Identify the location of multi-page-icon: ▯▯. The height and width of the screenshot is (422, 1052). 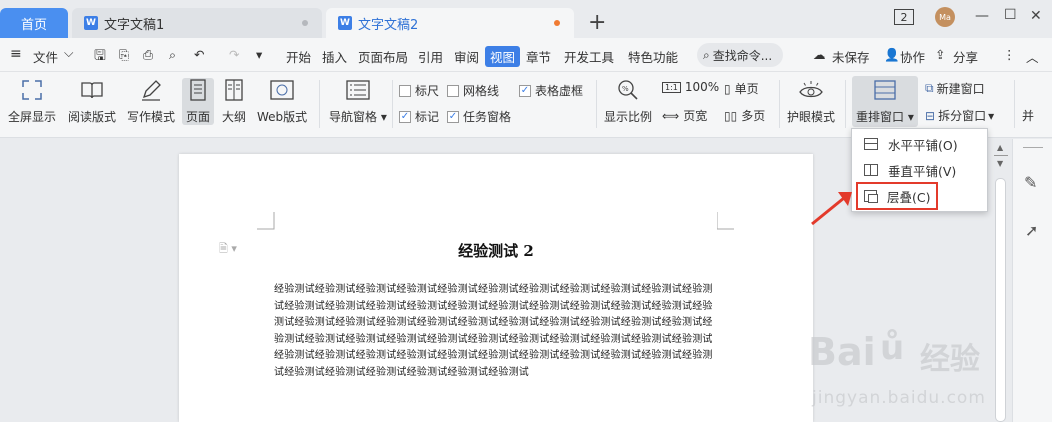
(731, 115).